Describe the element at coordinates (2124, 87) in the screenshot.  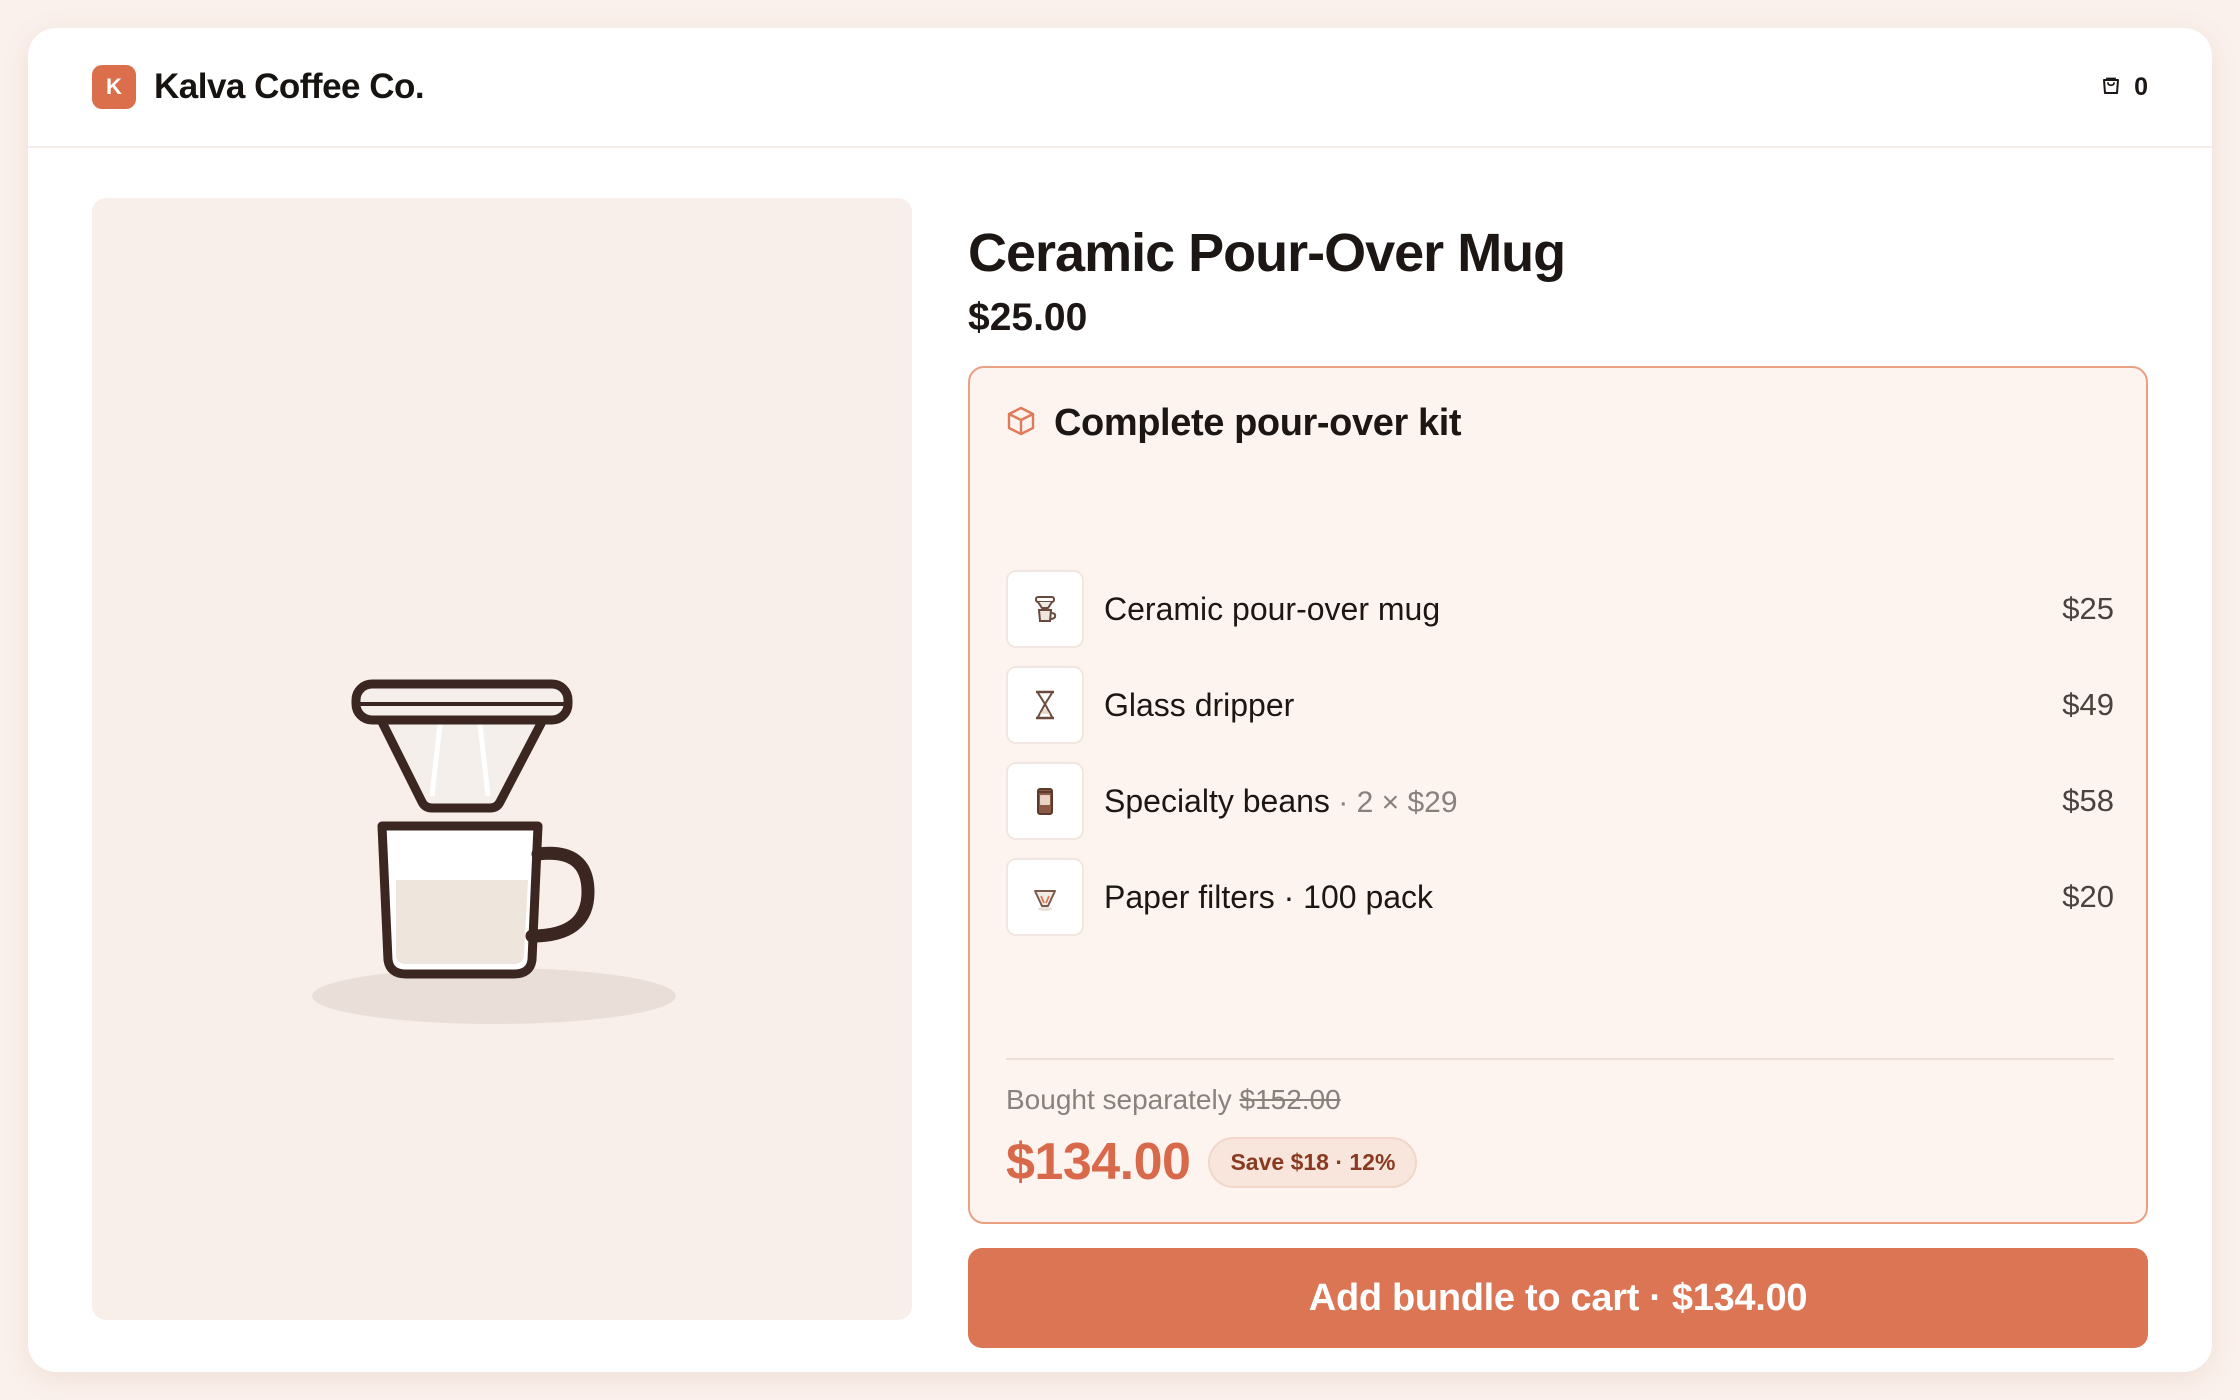
I see `cart-button: 0` at that location.